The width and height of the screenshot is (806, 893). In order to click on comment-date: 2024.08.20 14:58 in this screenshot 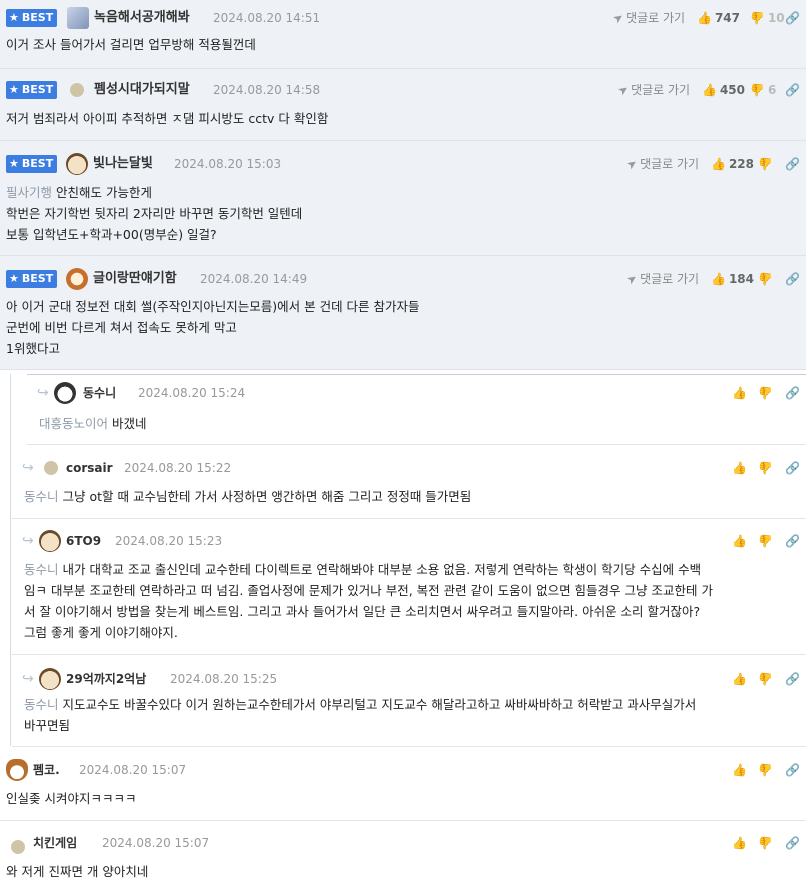, I will do `click(267, 90)`.